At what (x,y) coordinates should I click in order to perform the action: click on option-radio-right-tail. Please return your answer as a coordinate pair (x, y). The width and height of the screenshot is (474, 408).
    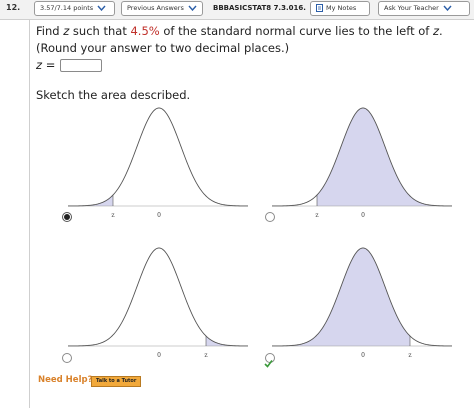
    Looking at the image, I should click on (67, 358).